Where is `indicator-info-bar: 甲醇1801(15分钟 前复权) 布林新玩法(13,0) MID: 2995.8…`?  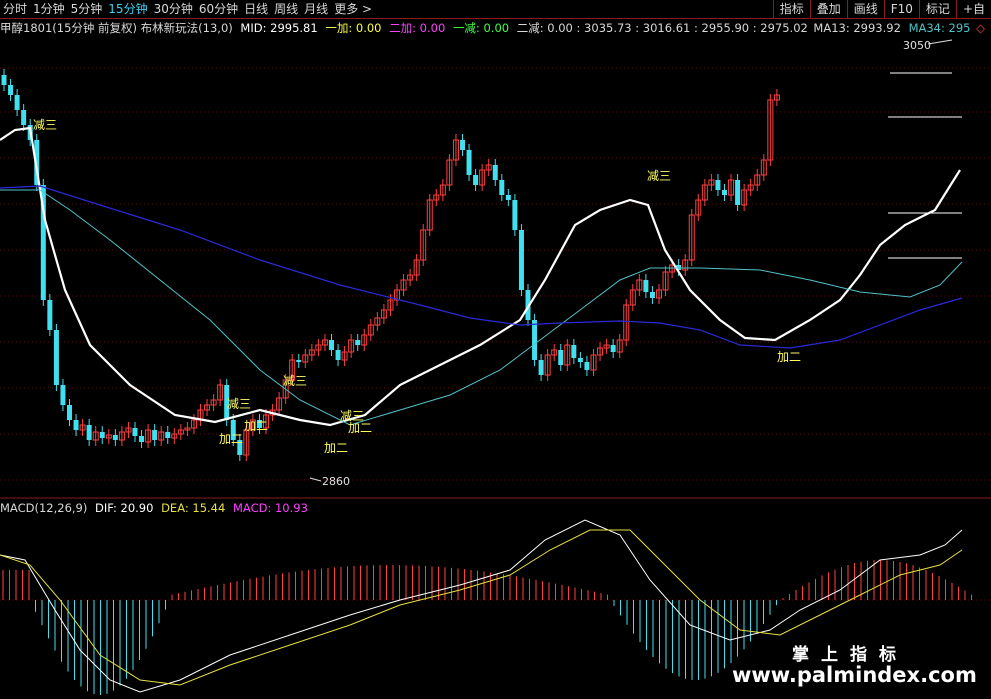
indicator-info-bar: 甲醇1801(15分钟 前复权) 布林新玩法(13,0) MID: 2995.8… is located at coordinates (495, 28).